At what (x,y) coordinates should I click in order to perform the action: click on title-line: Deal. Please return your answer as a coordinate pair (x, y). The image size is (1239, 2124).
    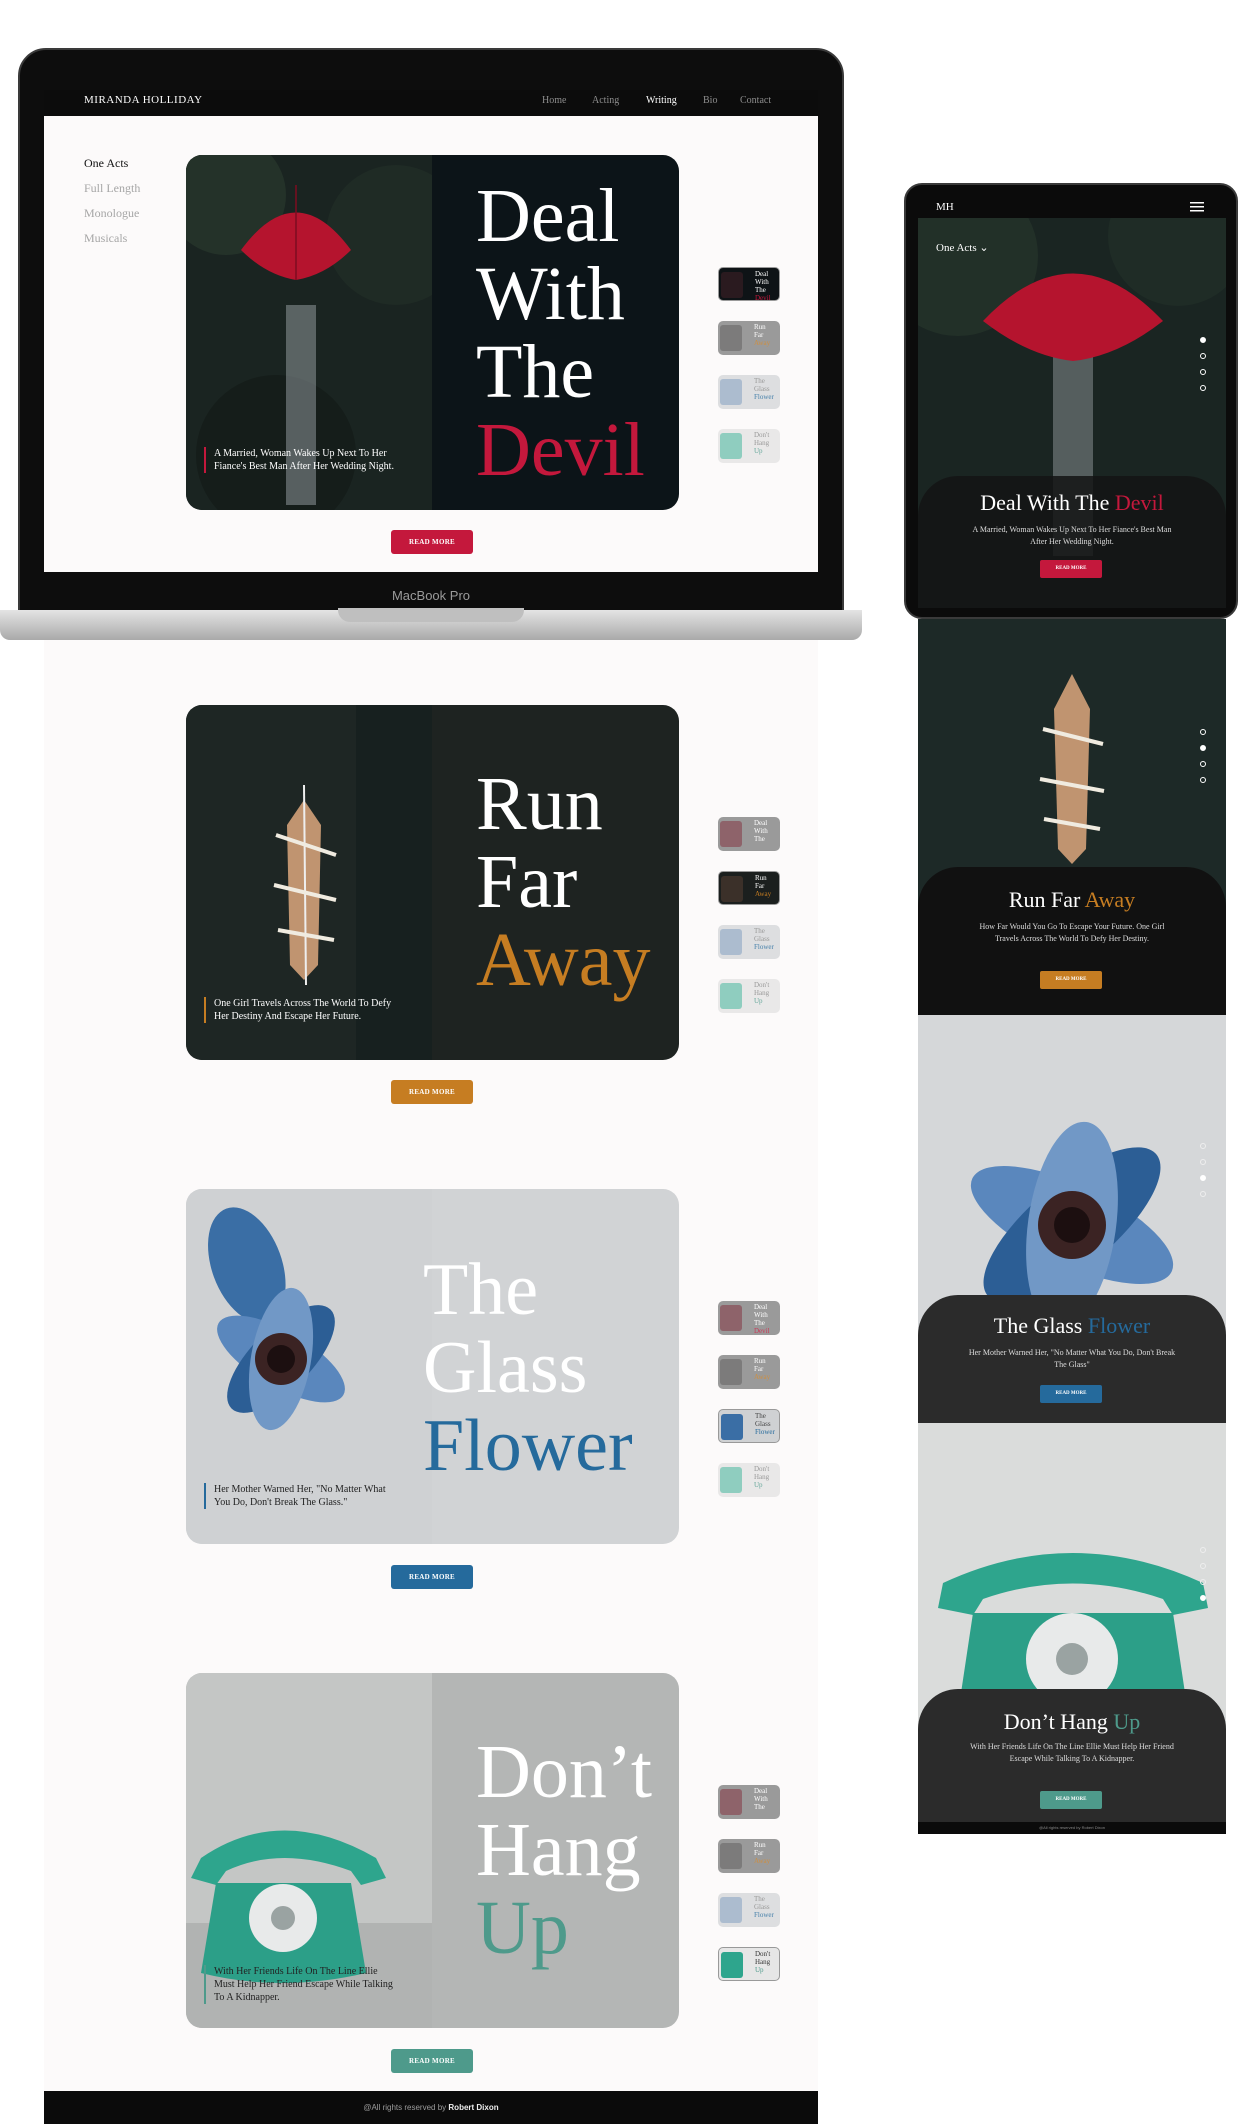
    Looking at the image, I should click on (548, 216).